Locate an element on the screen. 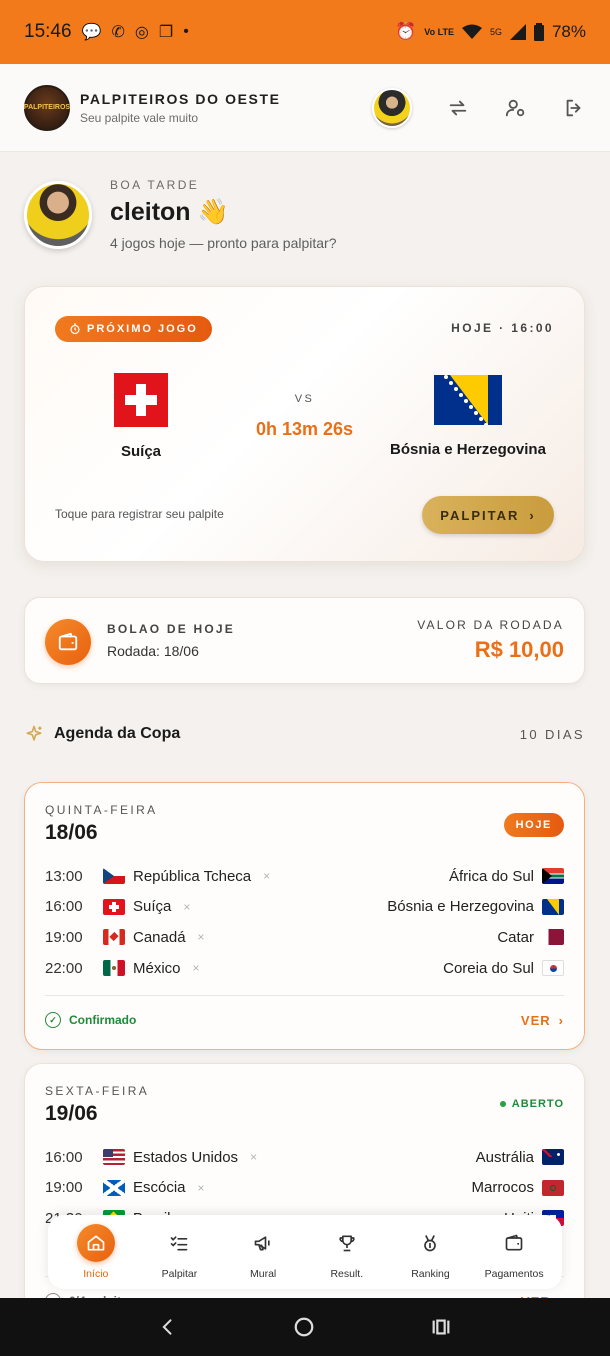 The height and width of the screenshot is (1356, 610). switch-icon is located at coordinates (458, 108).